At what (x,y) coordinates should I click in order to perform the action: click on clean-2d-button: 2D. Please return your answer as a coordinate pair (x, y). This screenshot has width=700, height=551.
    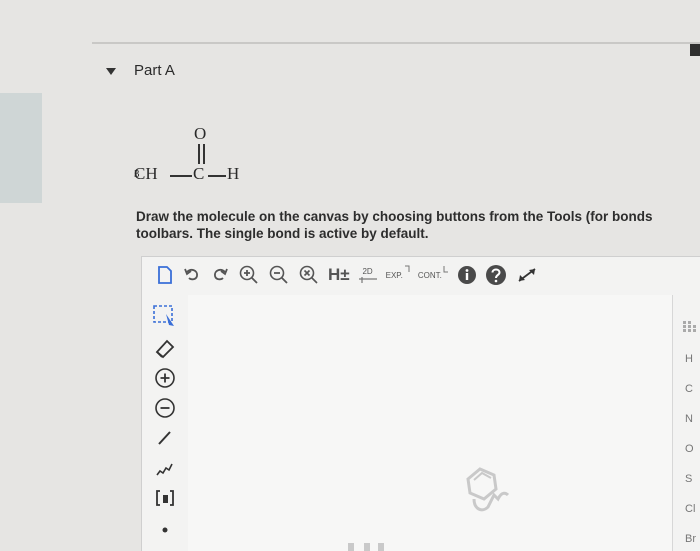
    Looking at the image, I should click on (368, 275).